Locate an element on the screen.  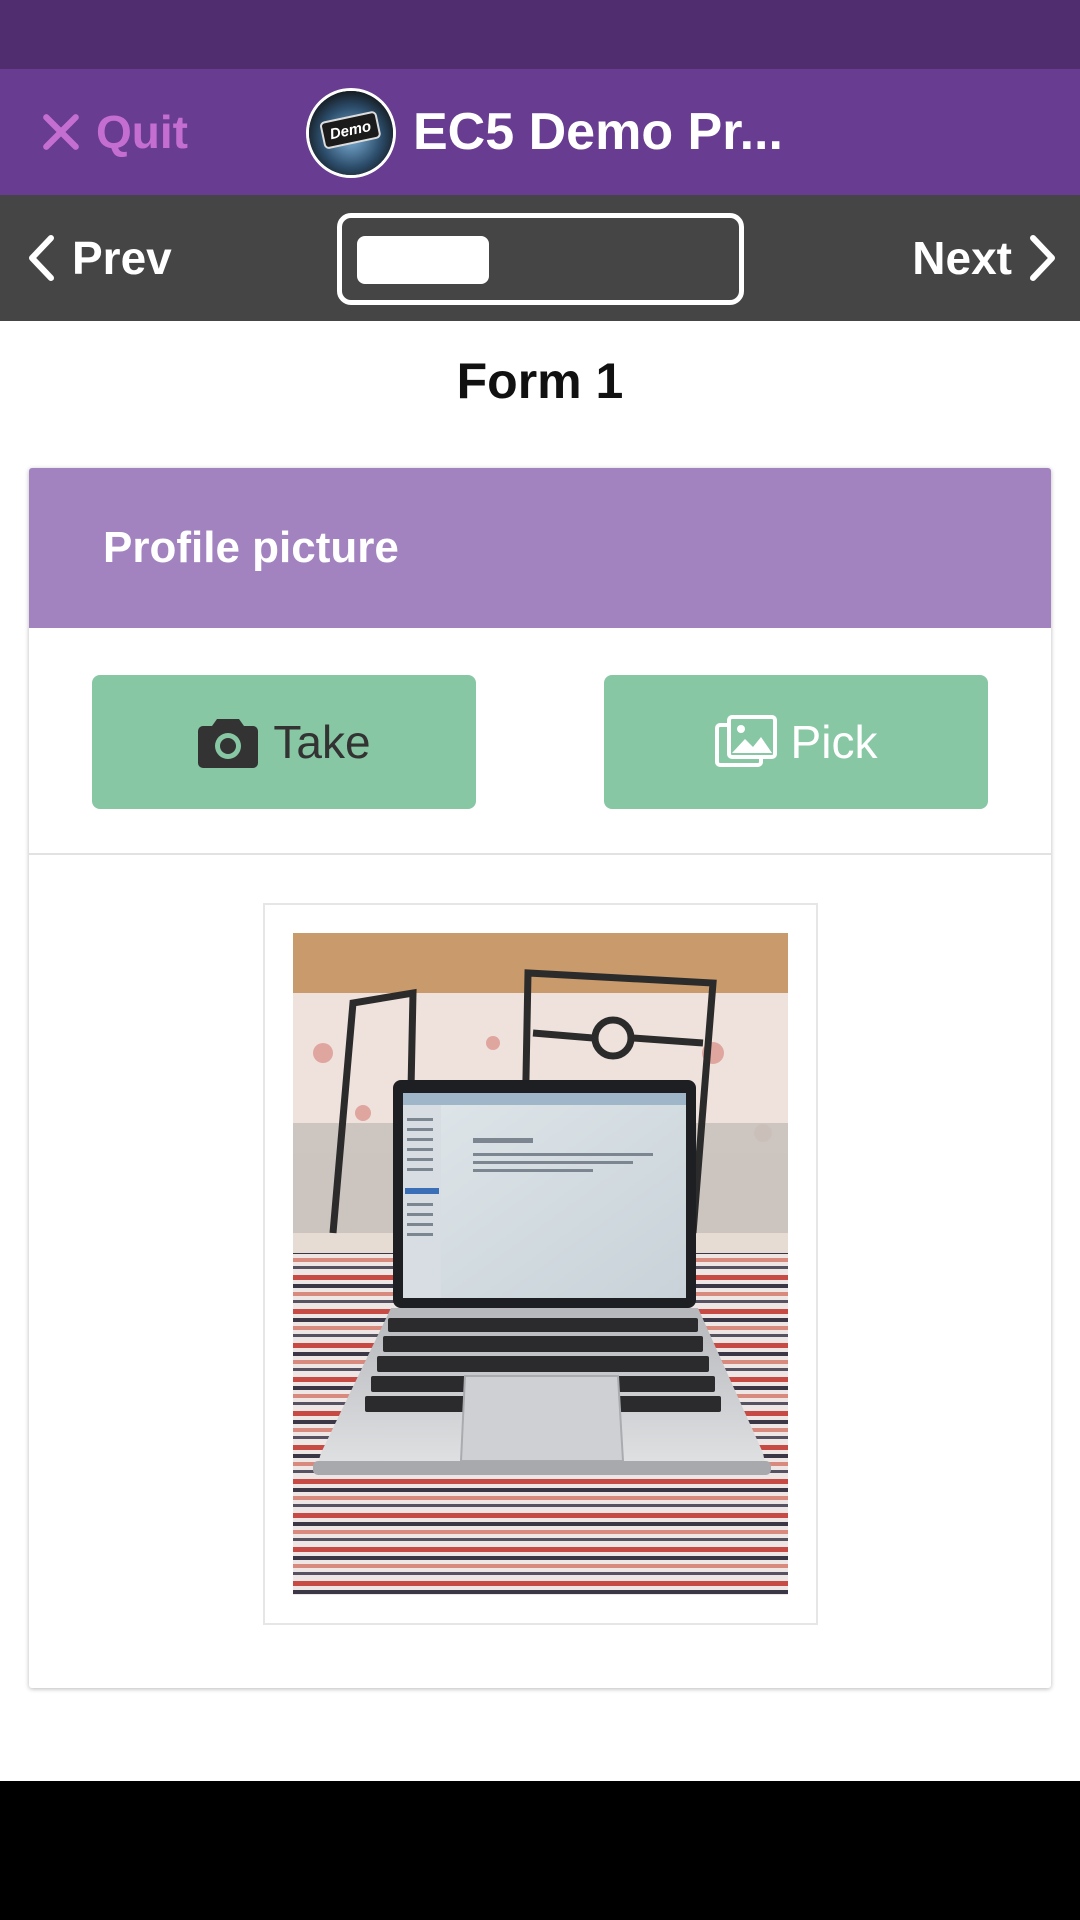
form-title: Form 1 is located at coordinates (540, 381).